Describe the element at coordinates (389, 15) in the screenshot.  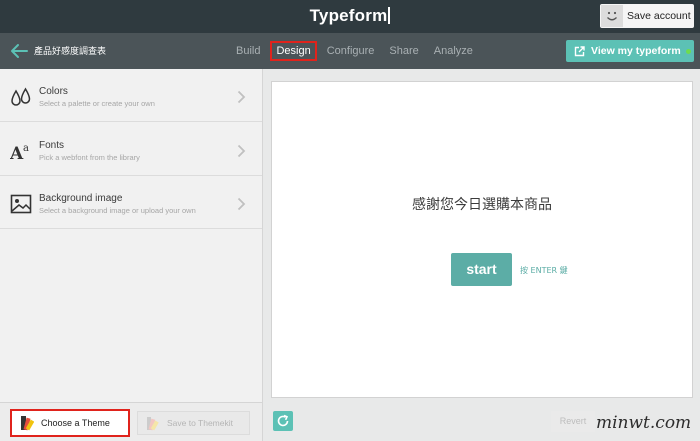
I see `text-cursor` at that location.